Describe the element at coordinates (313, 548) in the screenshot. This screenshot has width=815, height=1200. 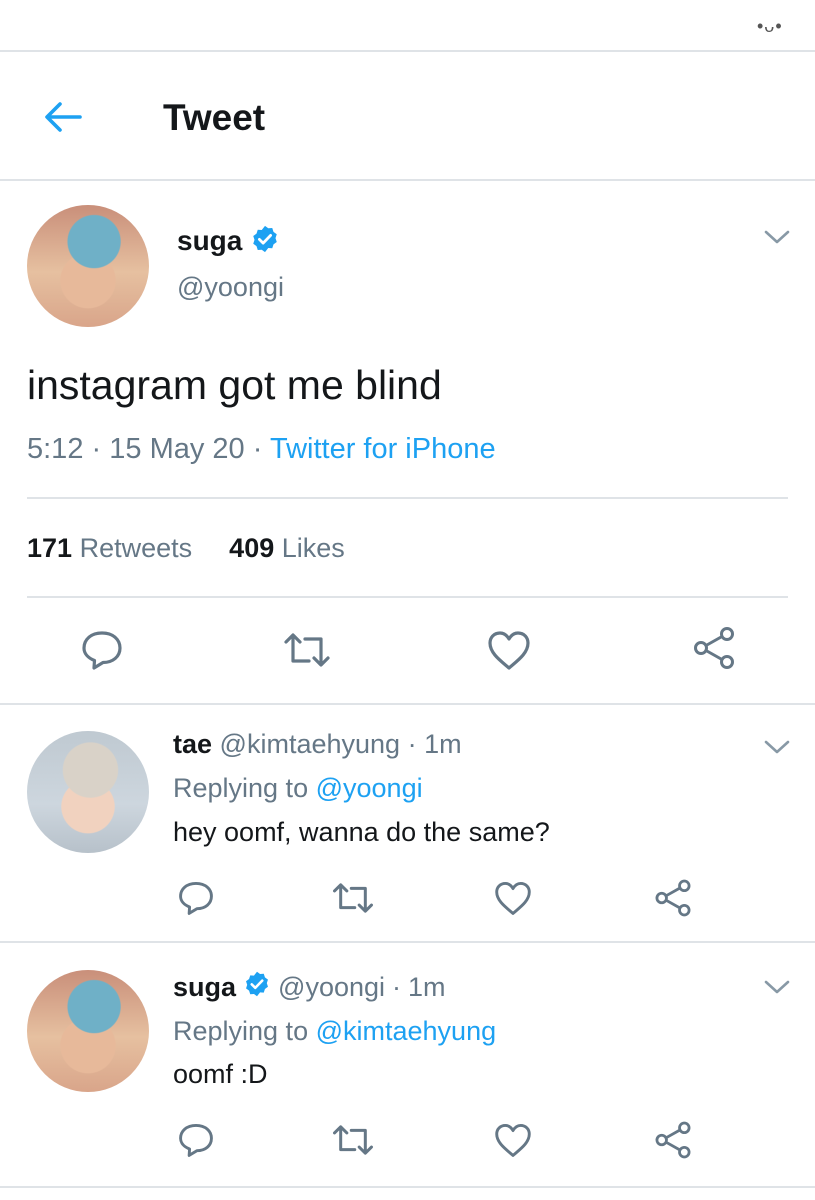
I see `likes-label: Likes` at that location.